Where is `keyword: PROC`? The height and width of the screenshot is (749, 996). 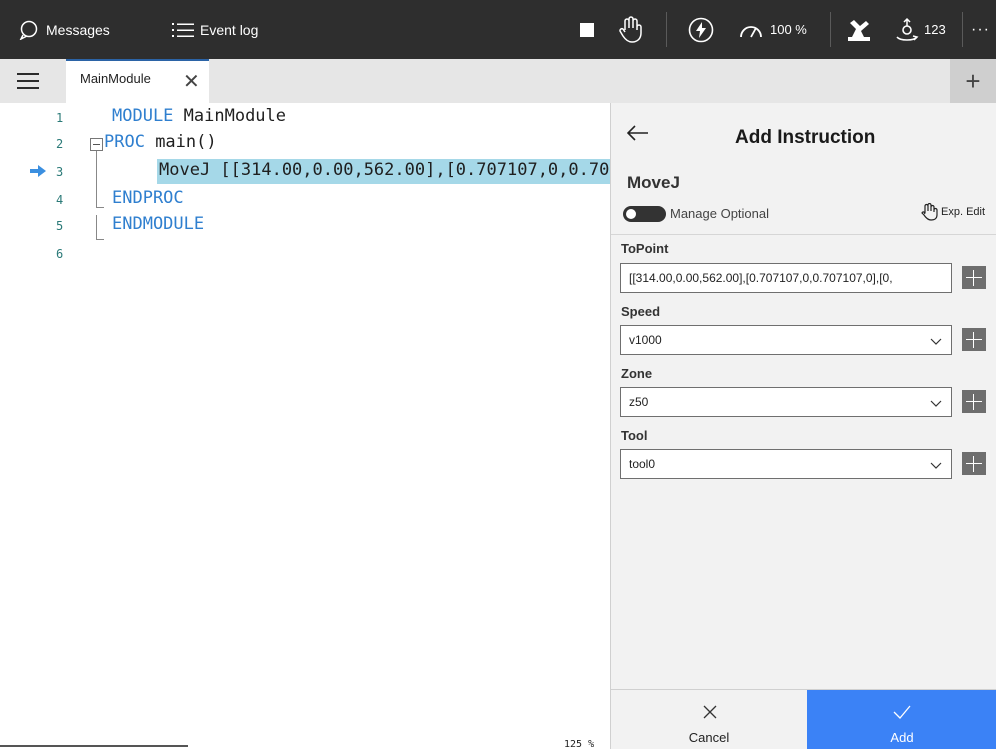
keyword: PROC is located at coordinates (124, 142).